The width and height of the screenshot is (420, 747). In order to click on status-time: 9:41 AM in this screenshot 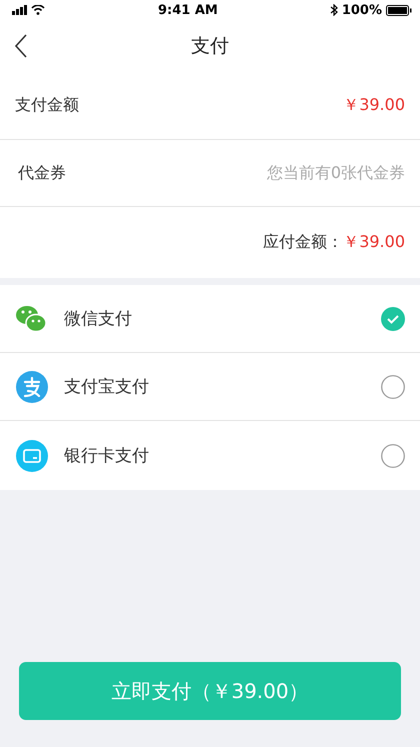, I will do `click(188, 10)`.